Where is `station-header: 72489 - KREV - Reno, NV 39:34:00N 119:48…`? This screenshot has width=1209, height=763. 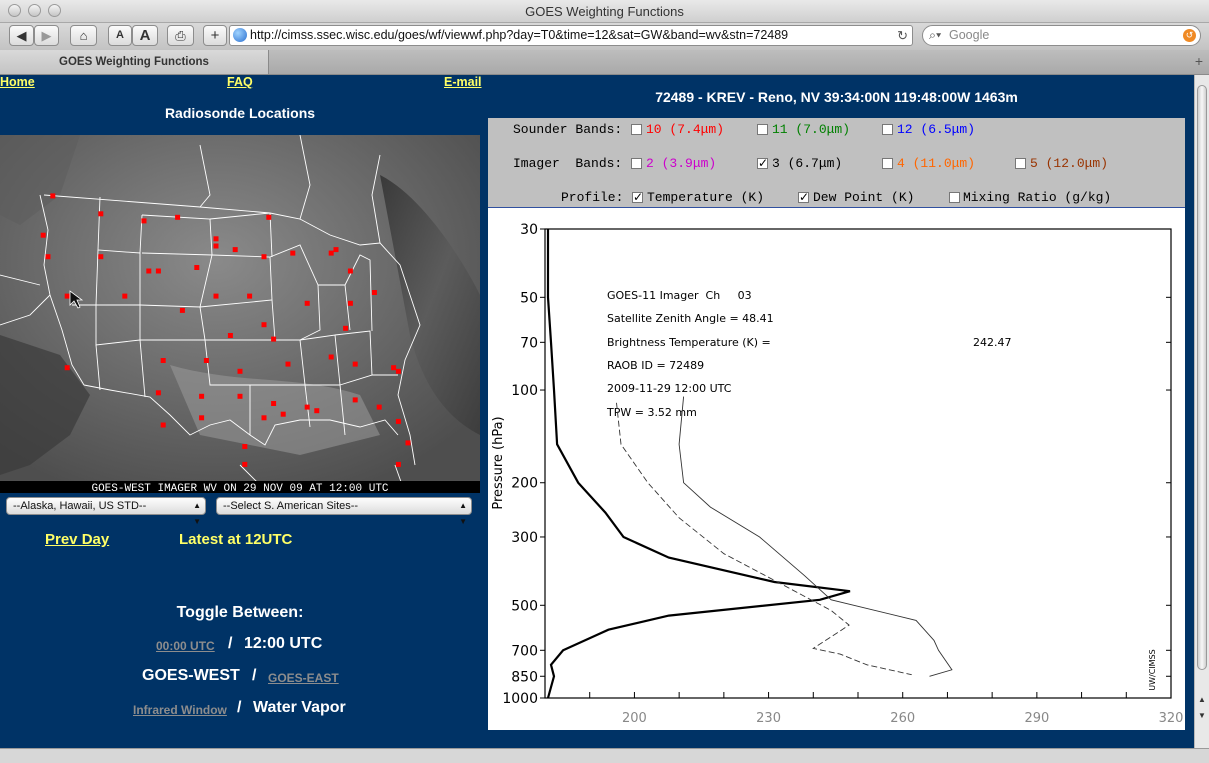
station-header: 72489 - KREV - Reno, NV 39:34:00N 119:48… is located at coordinates (836, 97).